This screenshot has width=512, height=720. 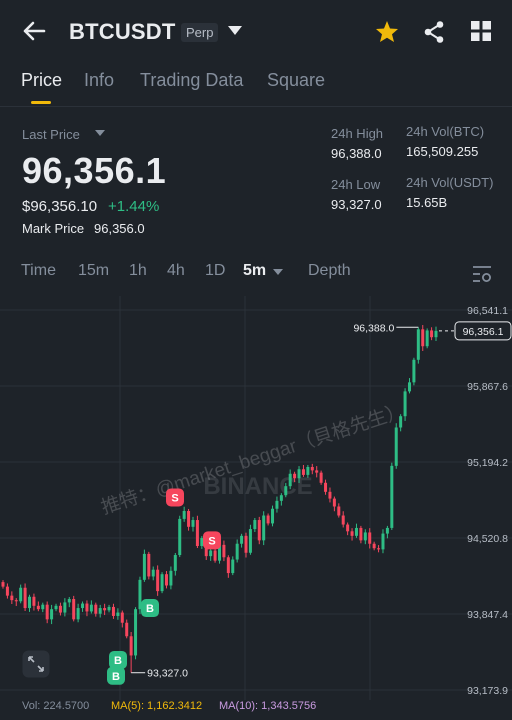 I want to click on tf-depth: Depth, so click(x=329, y=271).